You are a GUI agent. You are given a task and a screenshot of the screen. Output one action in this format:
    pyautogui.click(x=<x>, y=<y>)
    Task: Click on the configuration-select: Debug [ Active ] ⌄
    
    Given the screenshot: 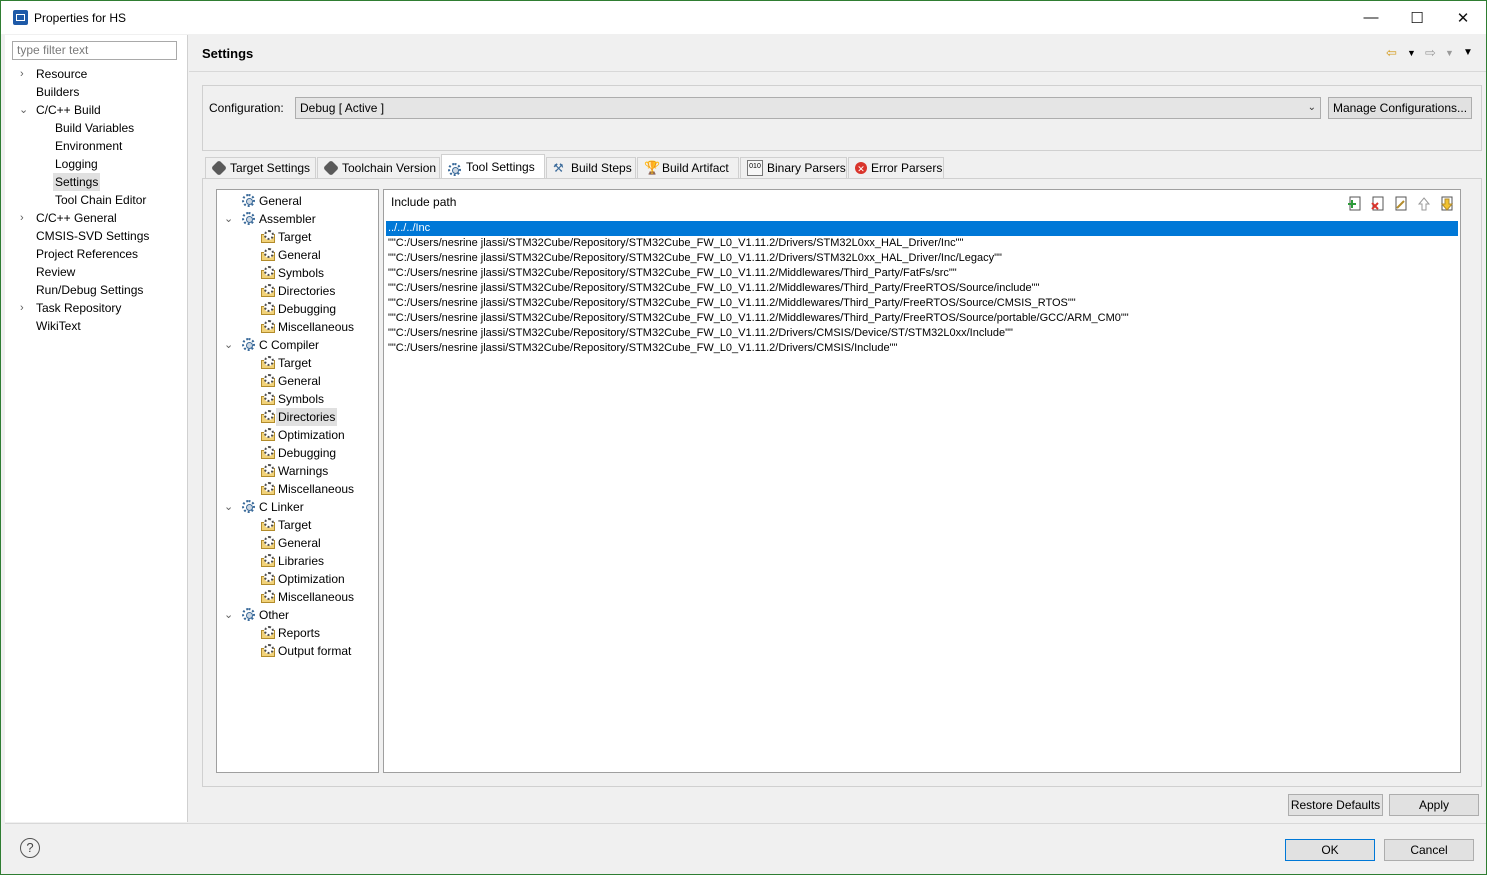 What is the action you would take?
    pyautogui.click(x=808, y=108)
    